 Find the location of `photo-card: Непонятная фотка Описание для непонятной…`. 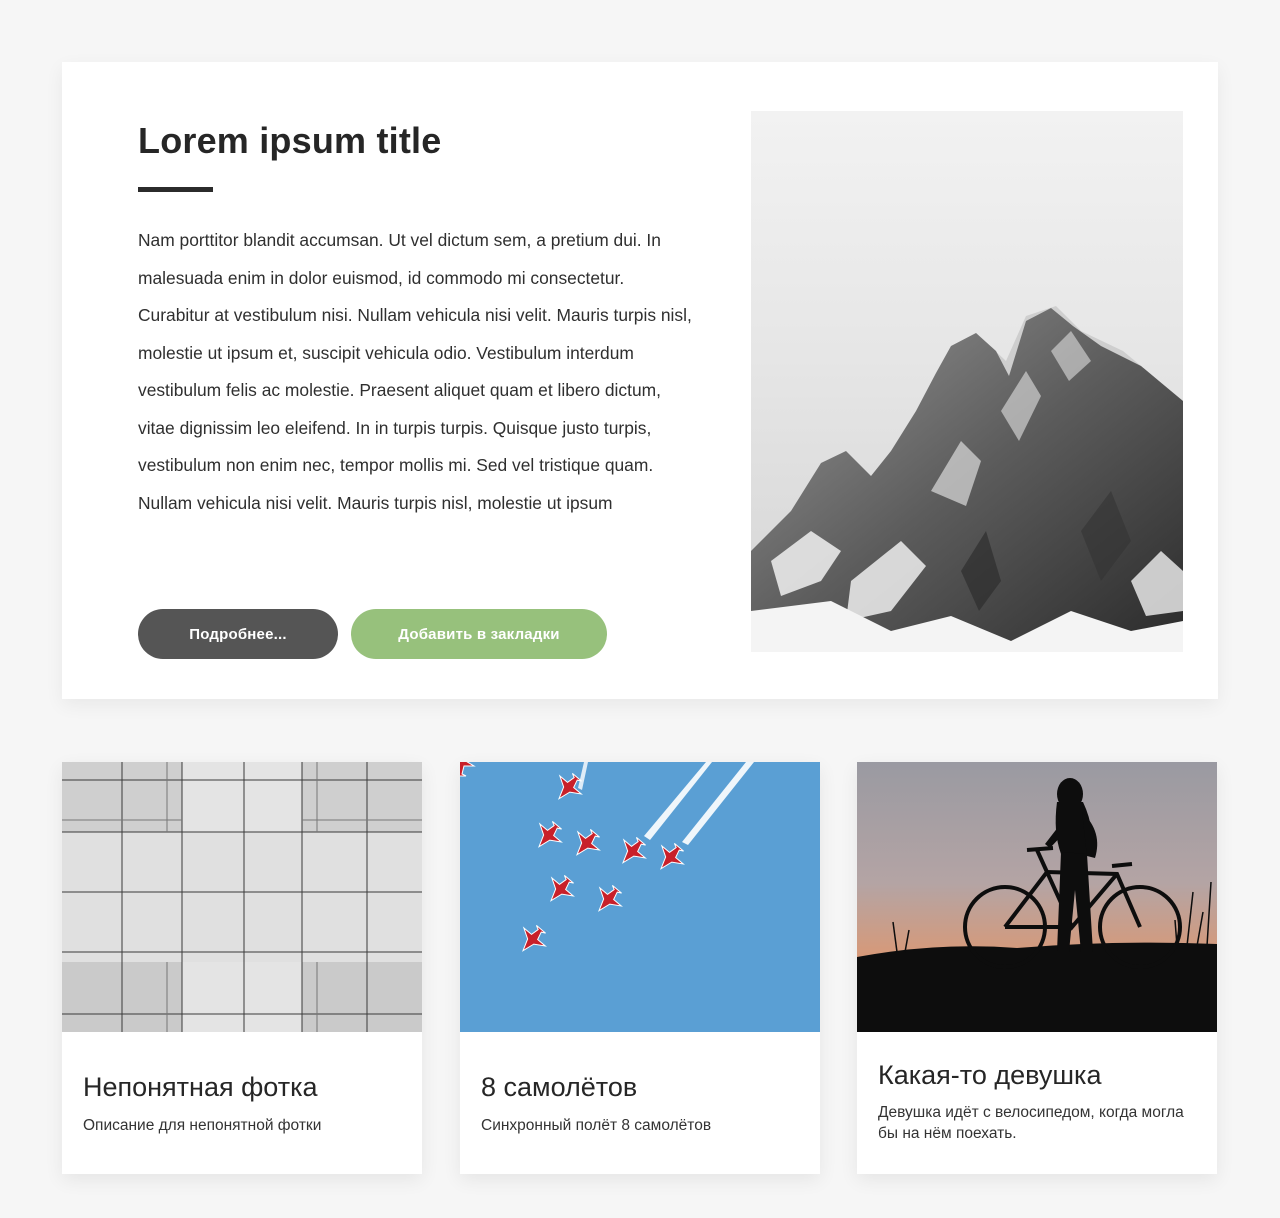

photo-card: Непонятная фотка Описание для непонятной… is located at coordinates (242, 968).